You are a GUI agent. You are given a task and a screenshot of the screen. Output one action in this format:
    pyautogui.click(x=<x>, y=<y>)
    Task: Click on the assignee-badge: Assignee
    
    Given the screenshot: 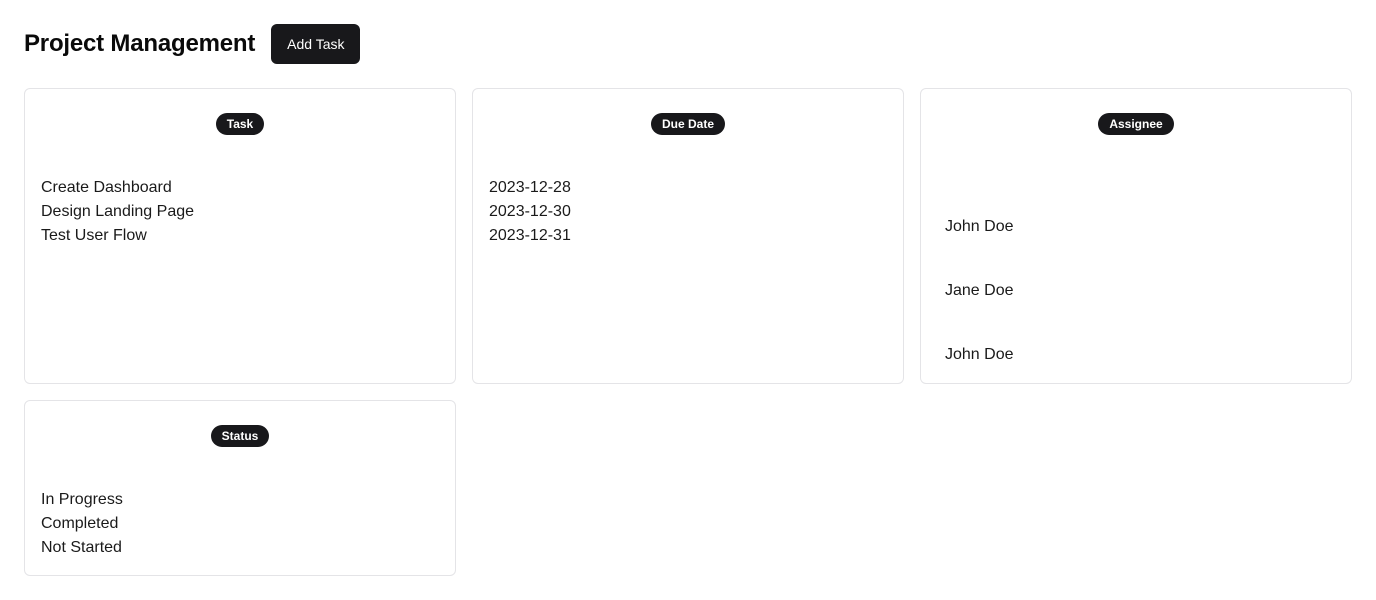 What is the action you would take?
    pyautogui.click(x=1136, y=124)
    